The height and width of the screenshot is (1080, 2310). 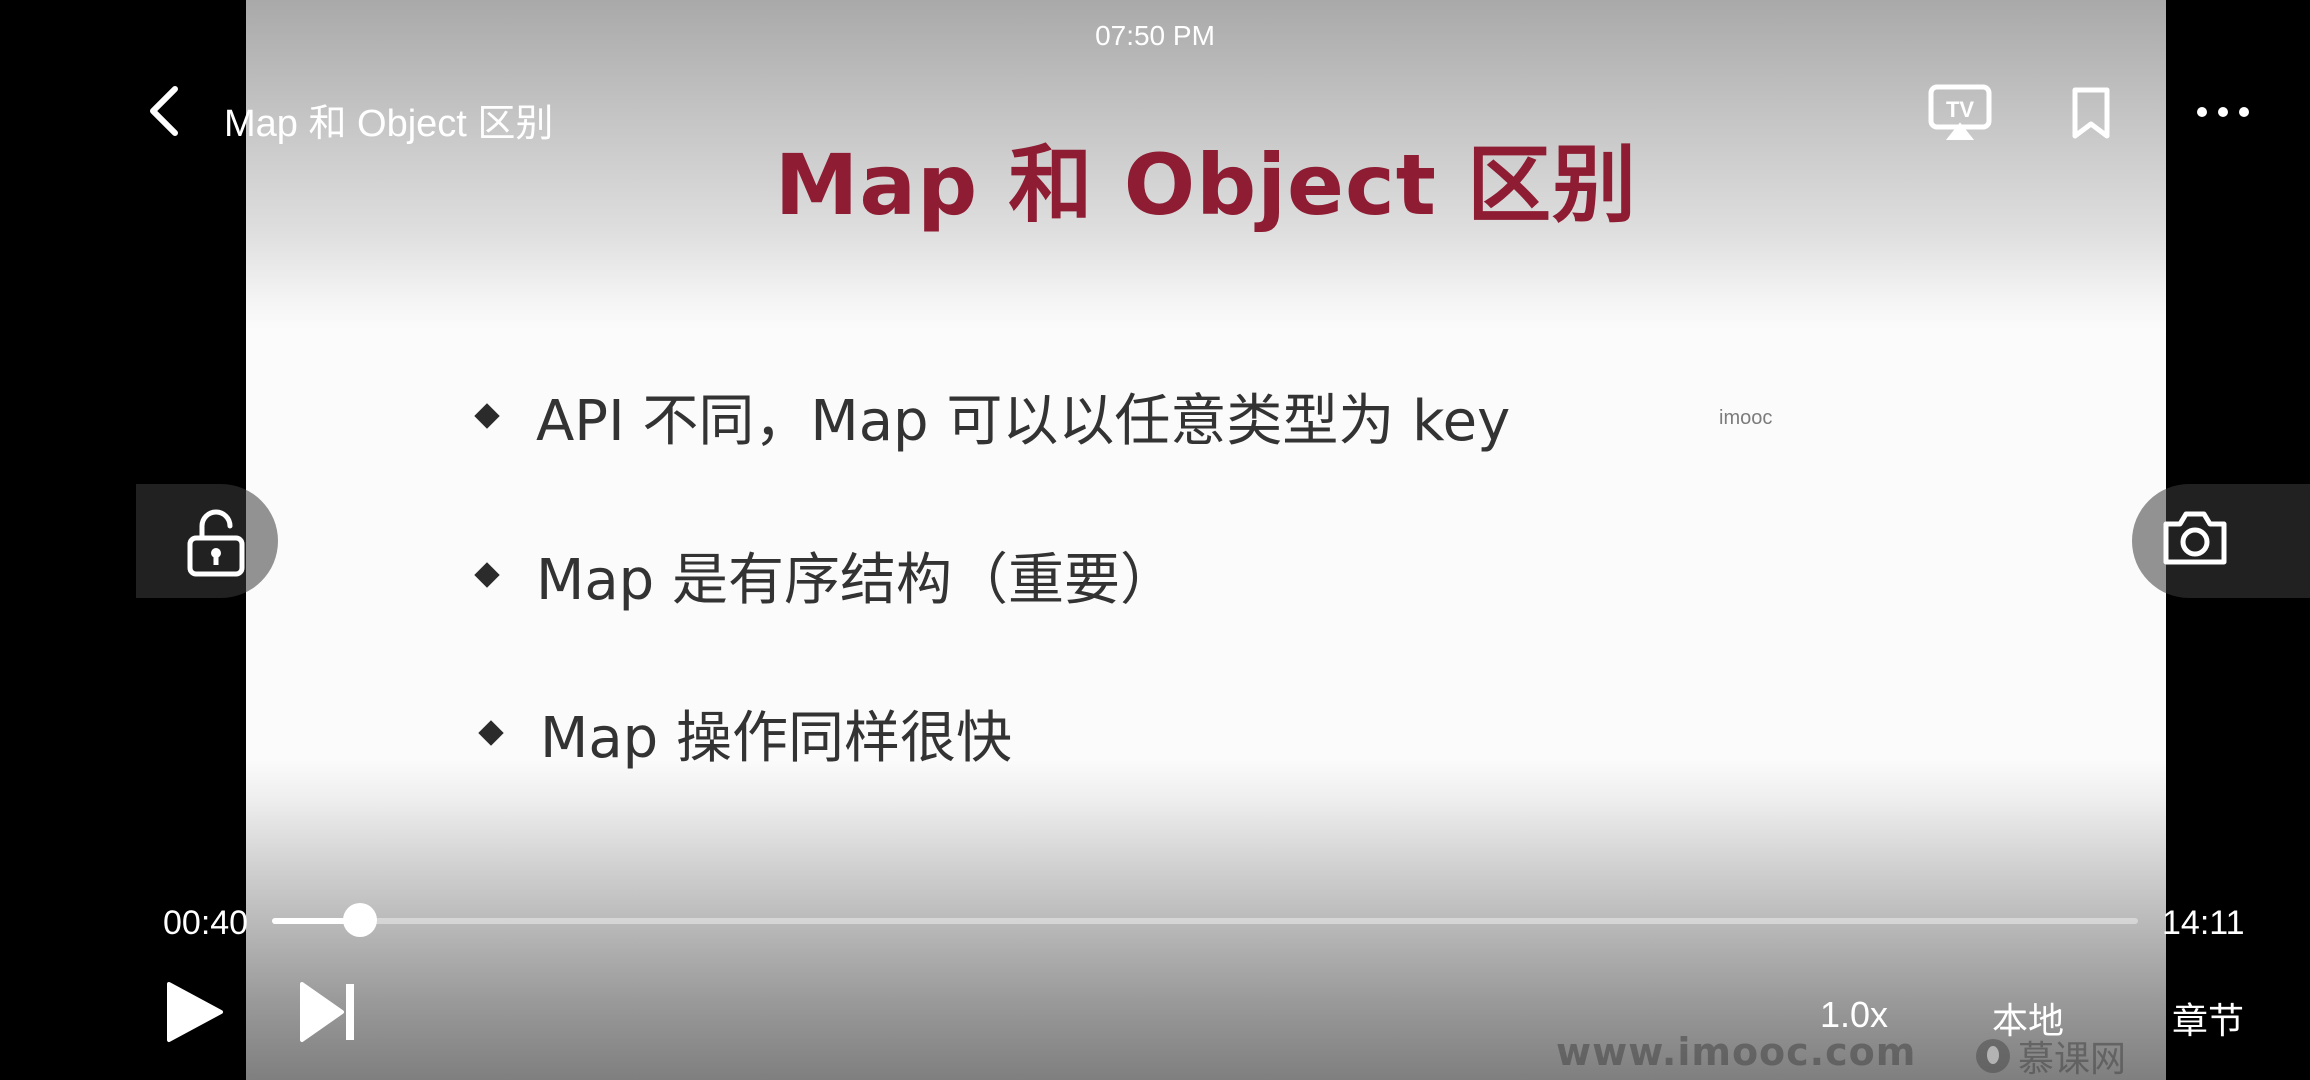 What do you see at coordinates (328, 1012) in the screenshot?
I see `skip-next-icon` at bounding box center [328, 1012].